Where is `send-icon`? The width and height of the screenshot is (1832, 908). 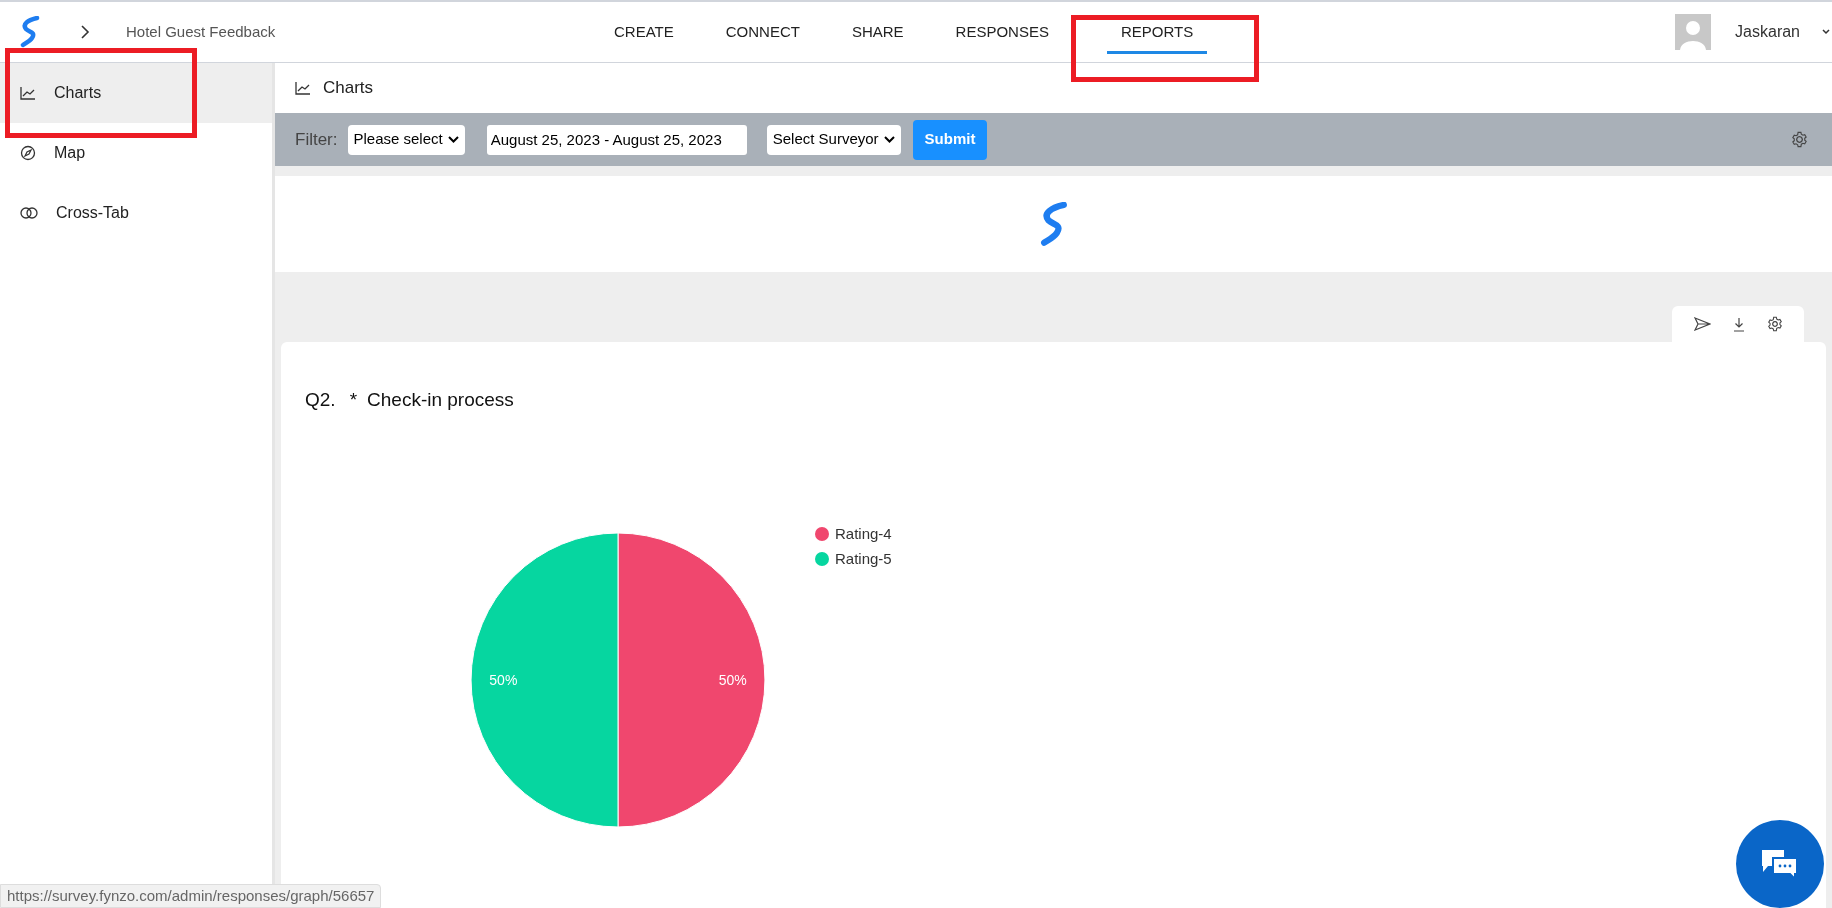 send-icon is located at coordinates (1702, 324).